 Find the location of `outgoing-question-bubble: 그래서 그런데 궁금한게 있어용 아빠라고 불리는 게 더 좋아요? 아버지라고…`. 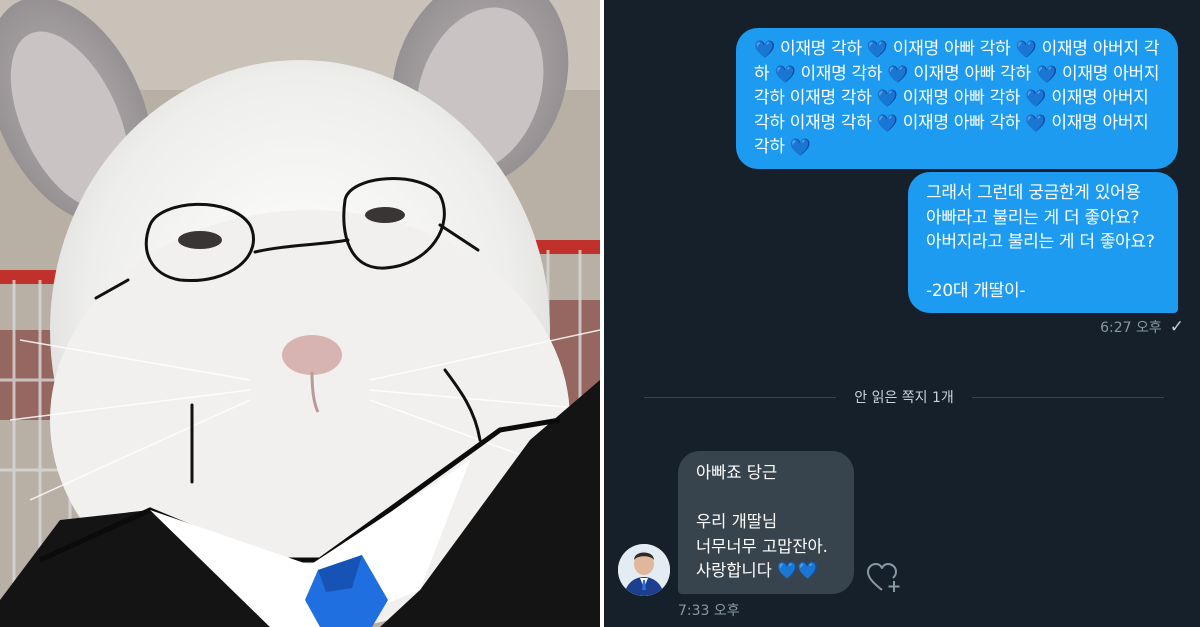

outgoing-question-bubble: 그래서 그런데 궁금한게 있어용 아빠라고 불리는 게 더 좋아요? 아버지라고… is located at coordinates (1043, 242).